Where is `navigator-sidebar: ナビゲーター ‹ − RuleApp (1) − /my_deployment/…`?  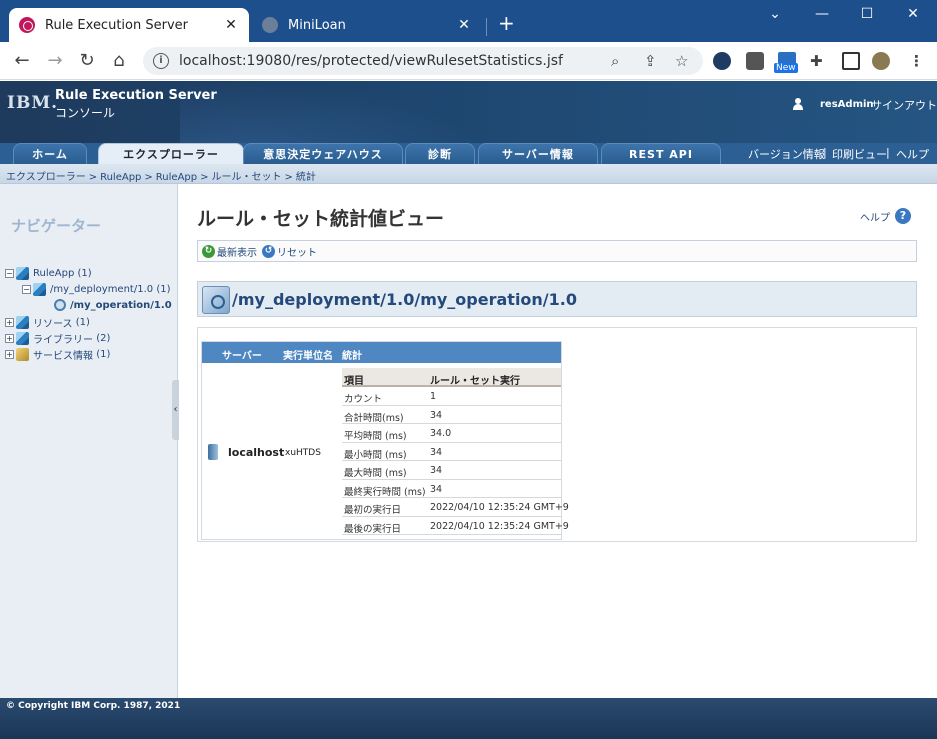 navigator-sidebar: ナビゲーター ‹ − RuleApp (1) − /my_deployment/… is located at coordinates (89, 441).